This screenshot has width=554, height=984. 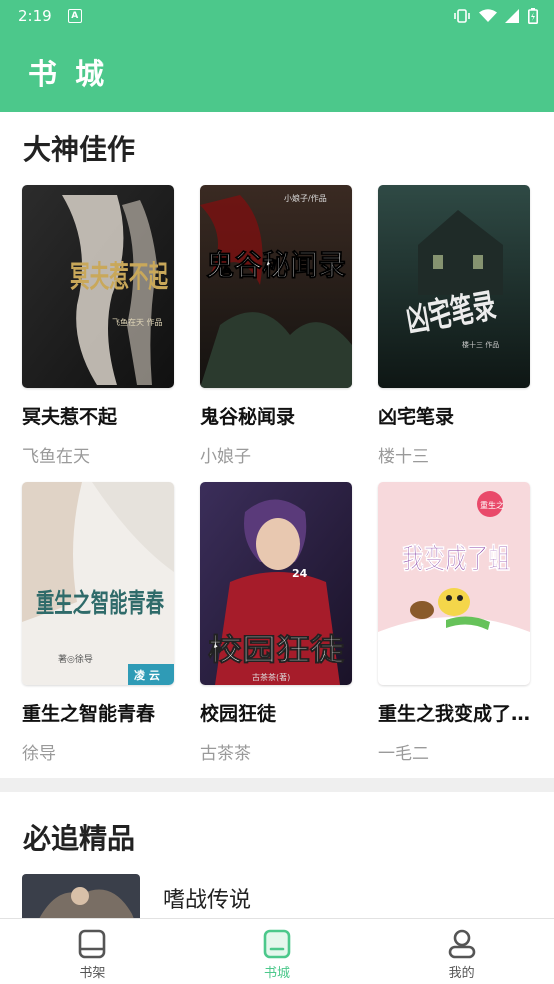 I want to click on list-item-title: 嗜战传说, so click(x=207, y=900).